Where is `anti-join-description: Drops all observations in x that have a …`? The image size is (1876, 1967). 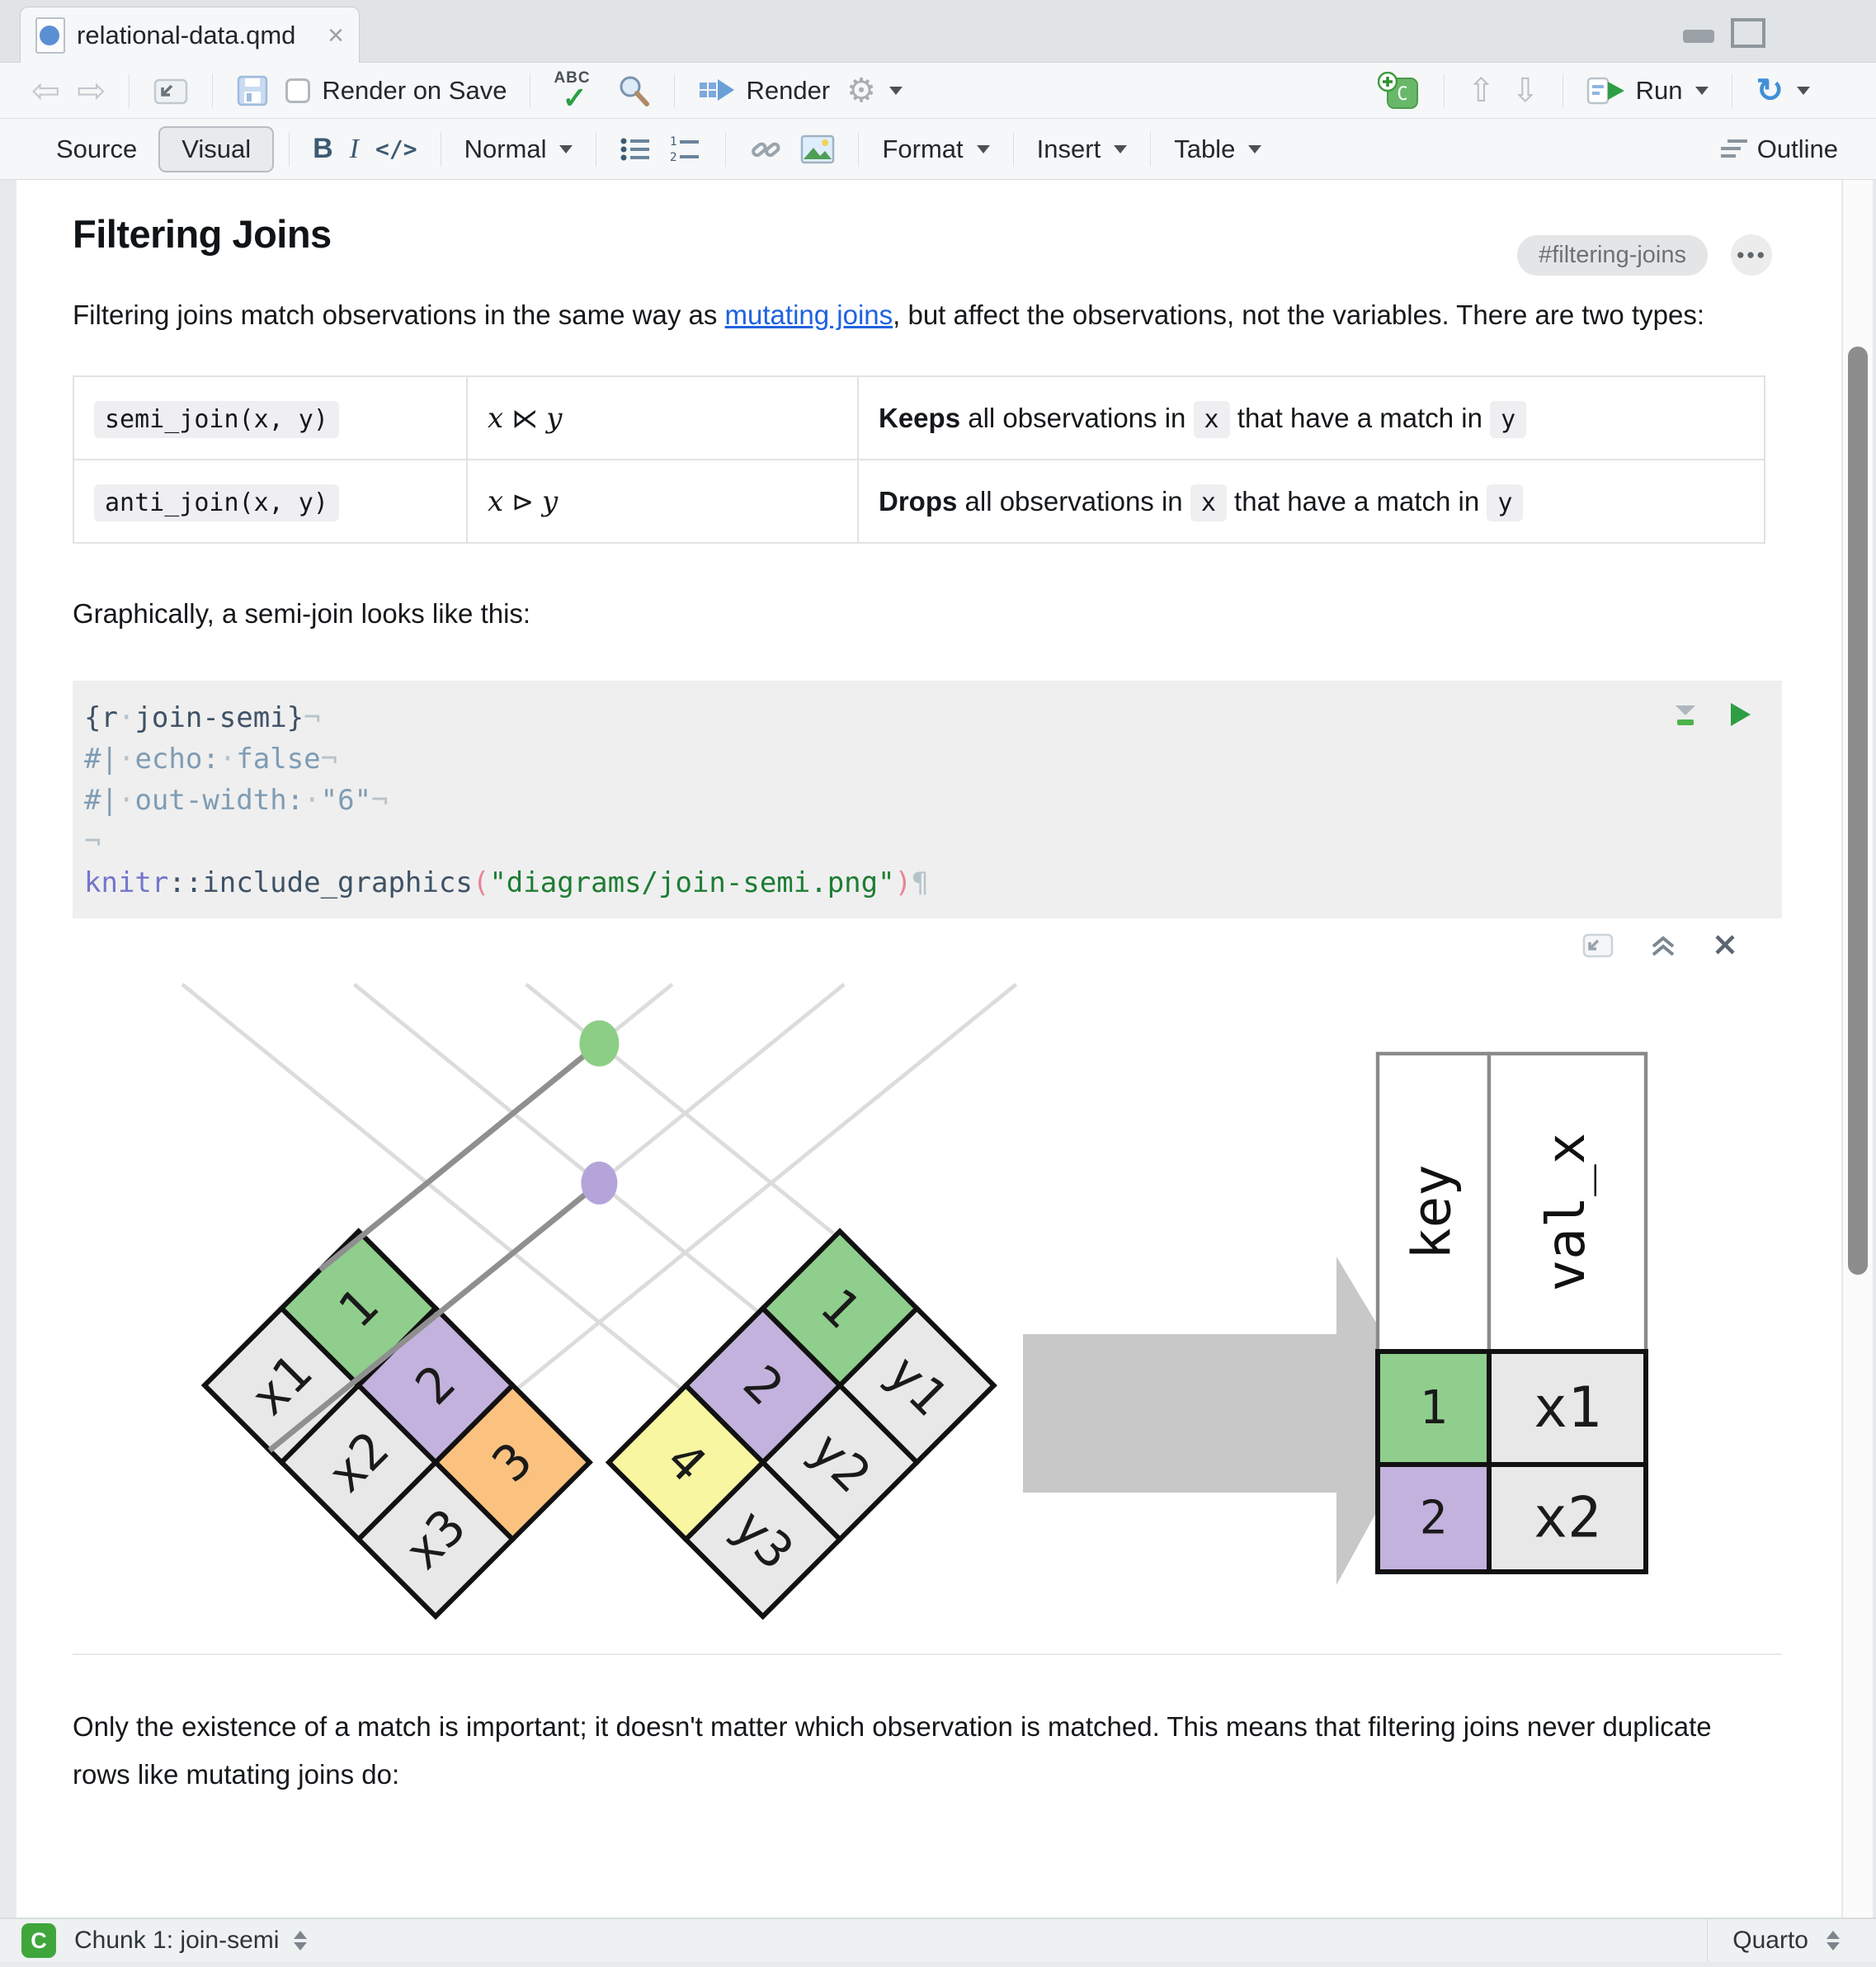
anti-join-description: Drops all observations in x that have a … is located at coordinates (1311, 501).